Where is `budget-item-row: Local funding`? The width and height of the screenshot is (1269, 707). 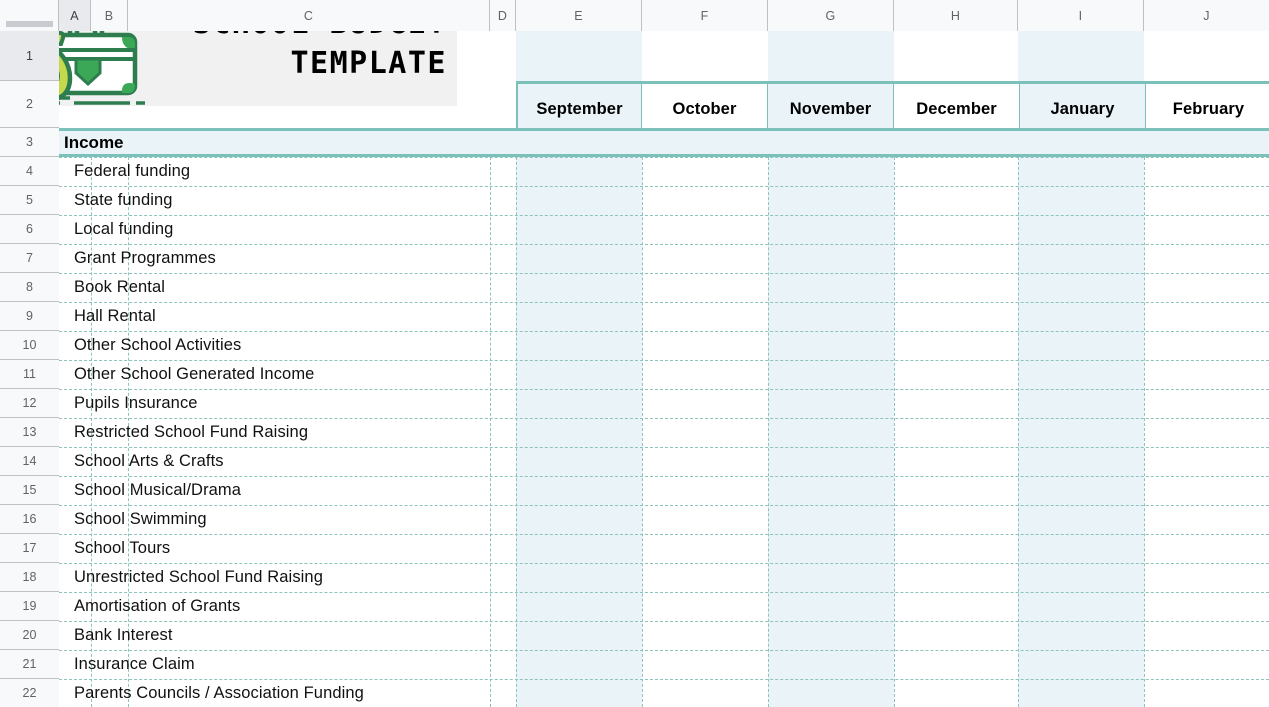 budget-item-row: Local funding is located at coordinates (123, 229).